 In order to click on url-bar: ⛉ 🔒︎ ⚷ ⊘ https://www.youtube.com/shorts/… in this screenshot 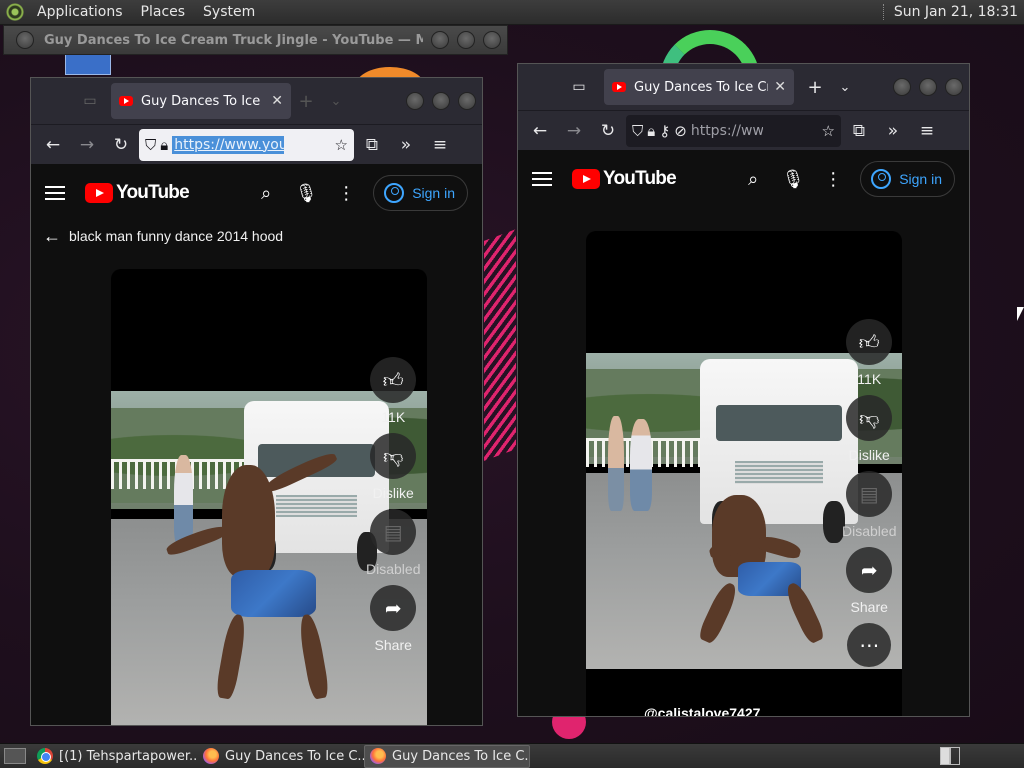, I will do `click(733, 130)`.